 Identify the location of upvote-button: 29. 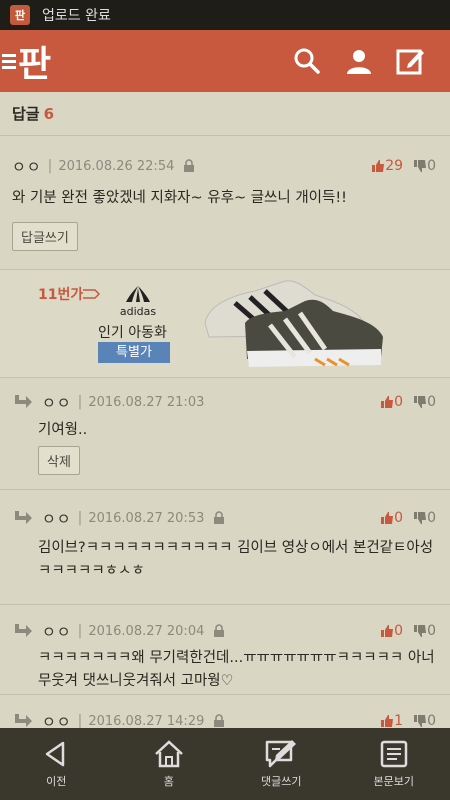
(387, 166).